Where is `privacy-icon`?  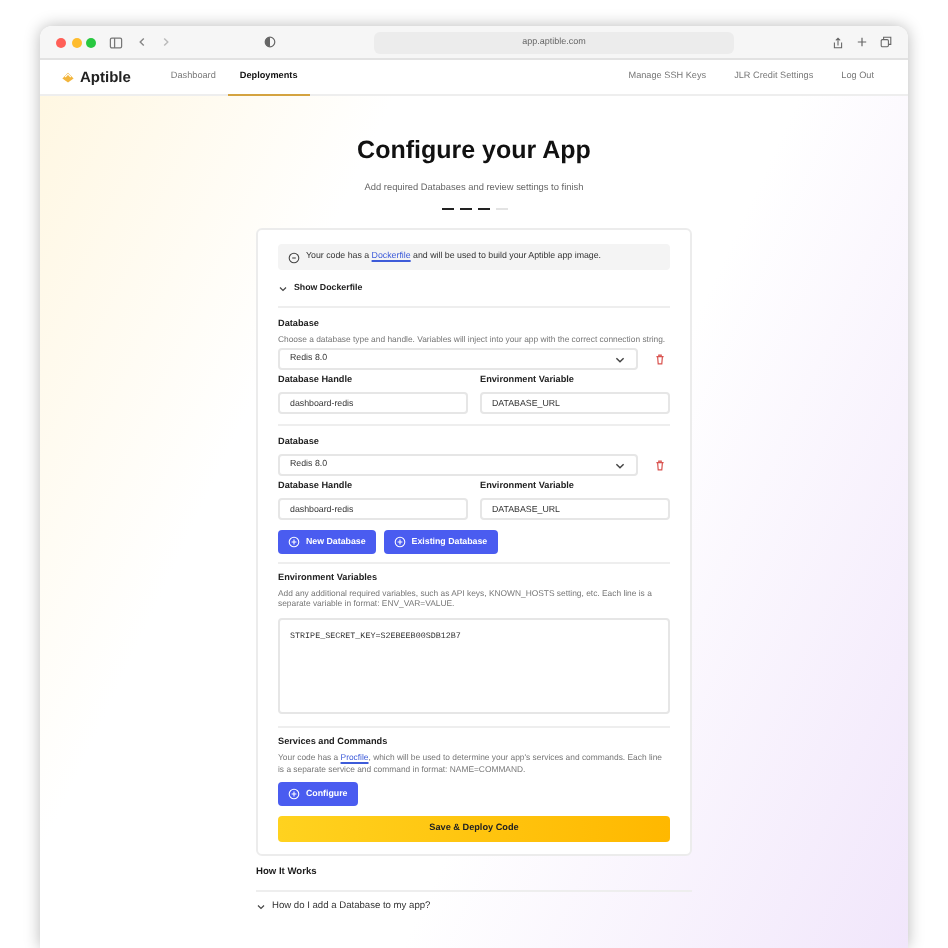
privacy-icon is located at coordinates (270, 42).